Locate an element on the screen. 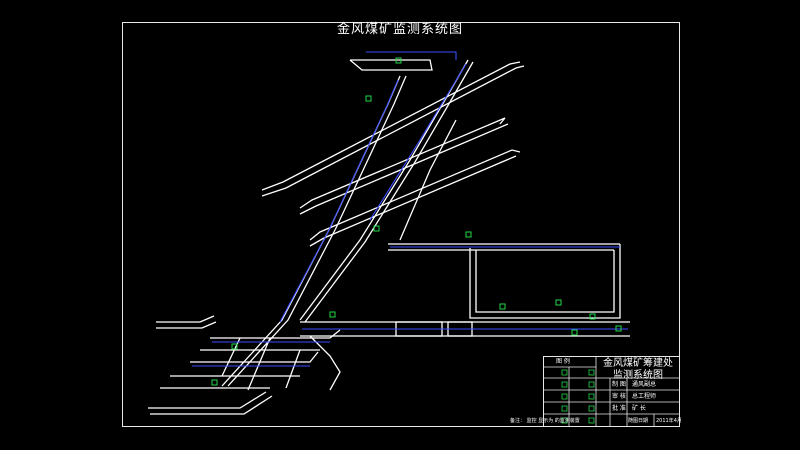 The image size is (800, 450). top-portal is located at coordinates (391, 65).